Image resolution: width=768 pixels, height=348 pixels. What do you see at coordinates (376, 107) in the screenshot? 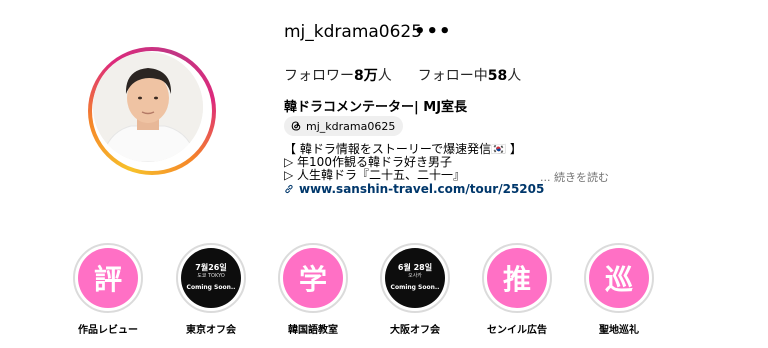
I see `profile-full-name: 韓ドラコメンテーター| MJ室長` at bounding box center [376, 107].